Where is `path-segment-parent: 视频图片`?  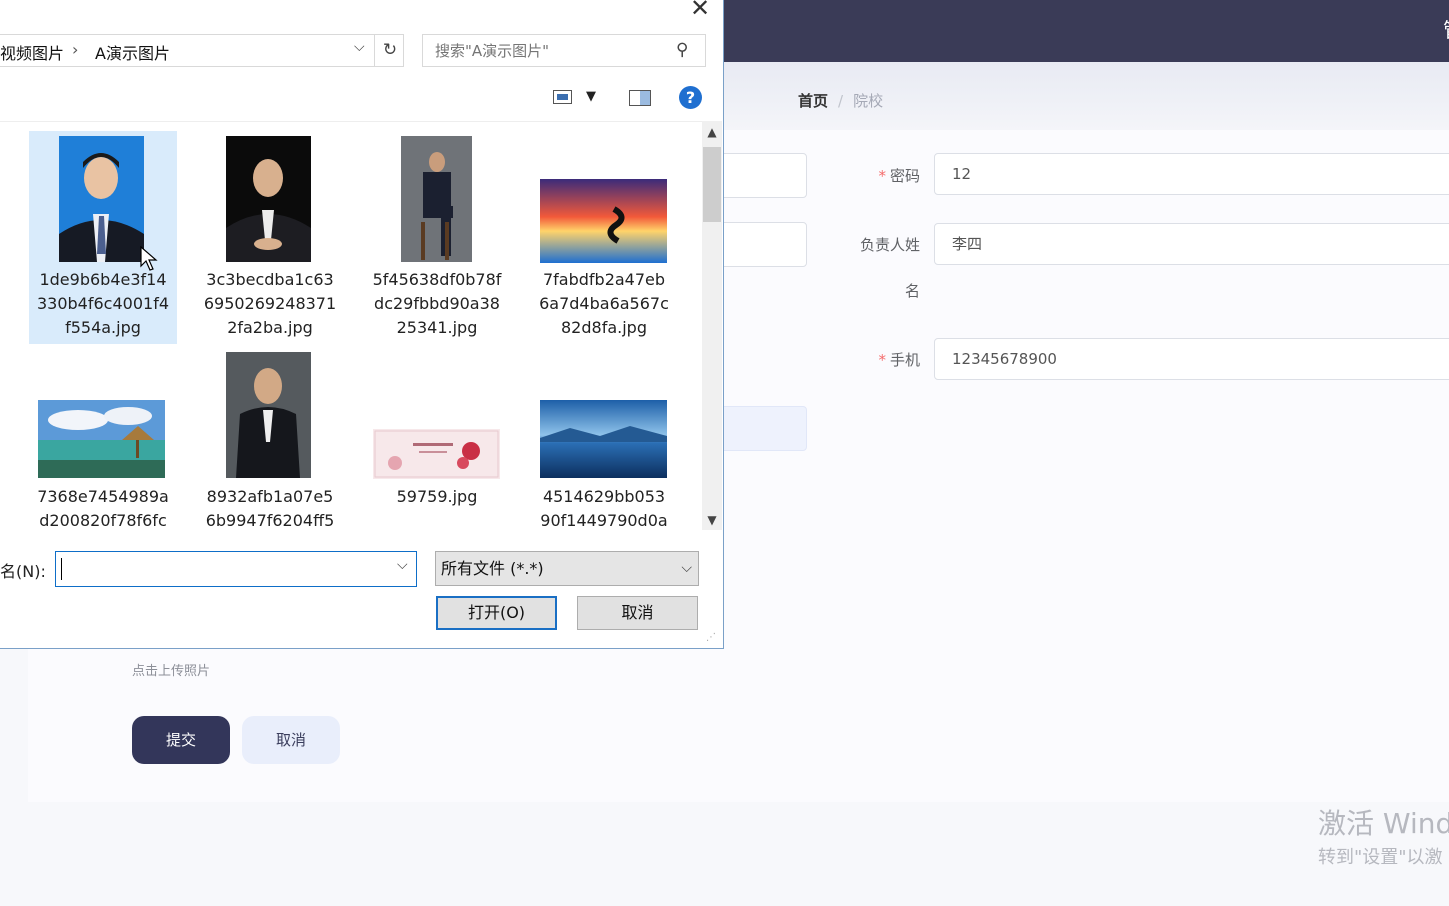 path-segment-parent: 视频图片 is located at coordinates (32, 52).